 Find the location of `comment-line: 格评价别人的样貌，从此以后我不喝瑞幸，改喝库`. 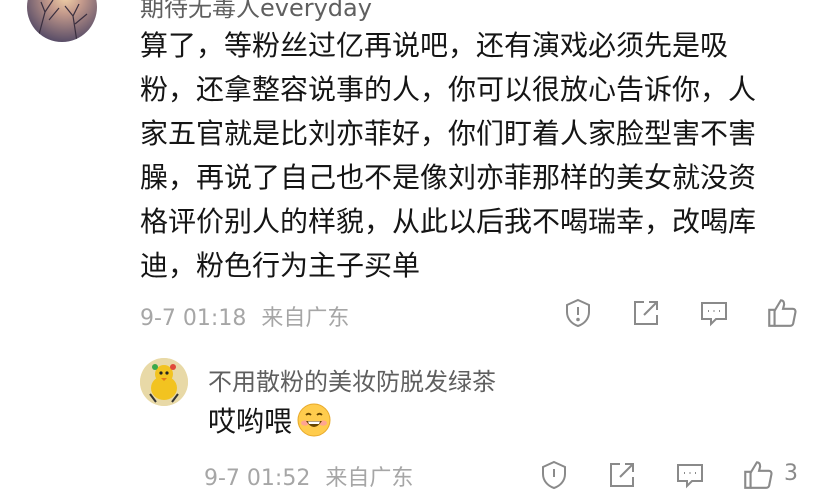

comment-line: 格评价别人的样貌，从此以后我不喝瑞幸，改喝库 is located at coordinates (448, 221).